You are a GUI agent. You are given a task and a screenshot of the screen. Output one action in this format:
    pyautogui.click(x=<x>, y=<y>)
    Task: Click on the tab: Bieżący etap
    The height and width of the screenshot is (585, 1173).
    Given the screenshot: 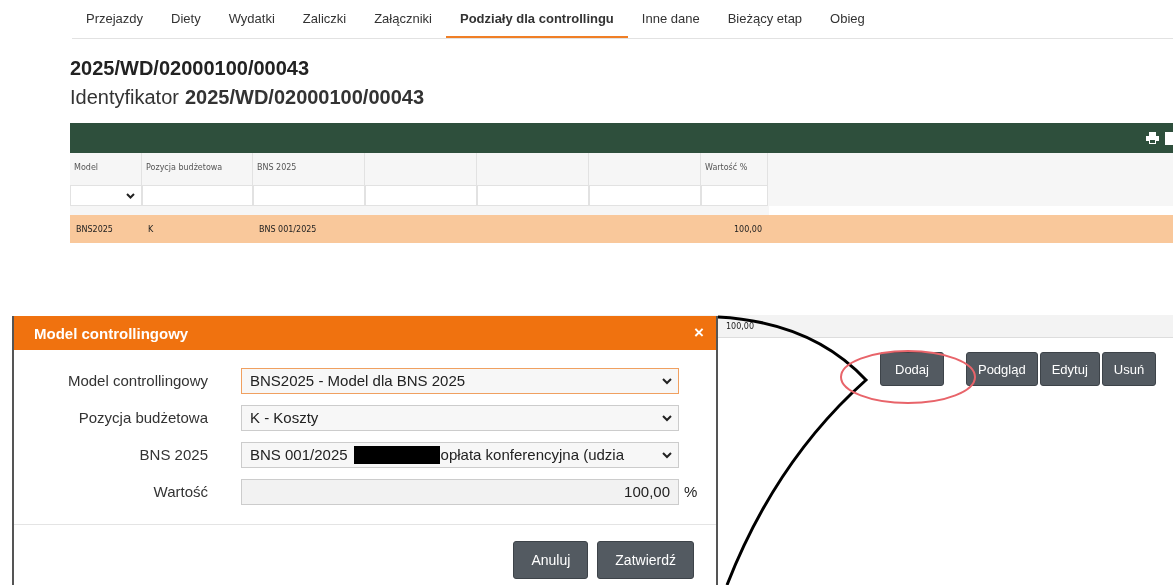 What is the action you would take?
    pyautogui.click(x=765, y=19)
    